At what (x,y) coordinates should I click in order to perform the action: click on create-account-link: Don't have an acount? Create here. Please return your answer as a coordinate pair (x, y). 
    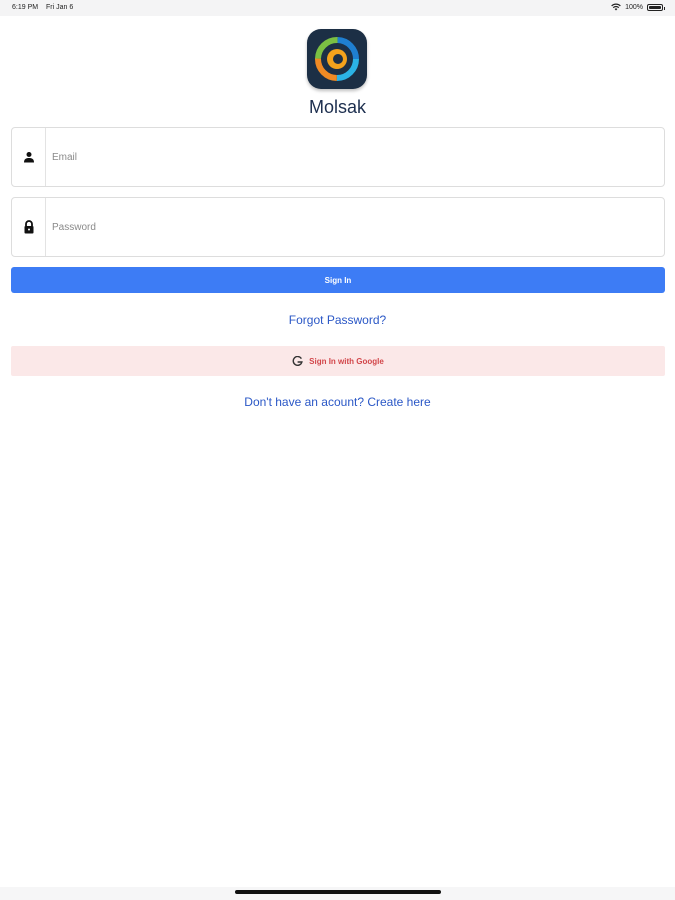
    Looking at the image, I should click on (337, 402).